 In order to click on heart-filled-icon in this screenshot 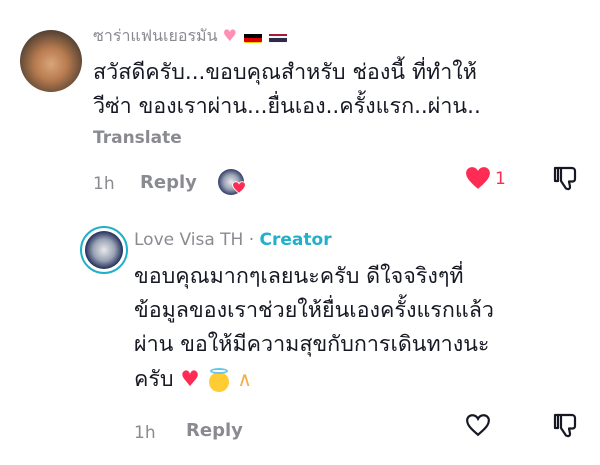, I will do `click(478, 178)`.